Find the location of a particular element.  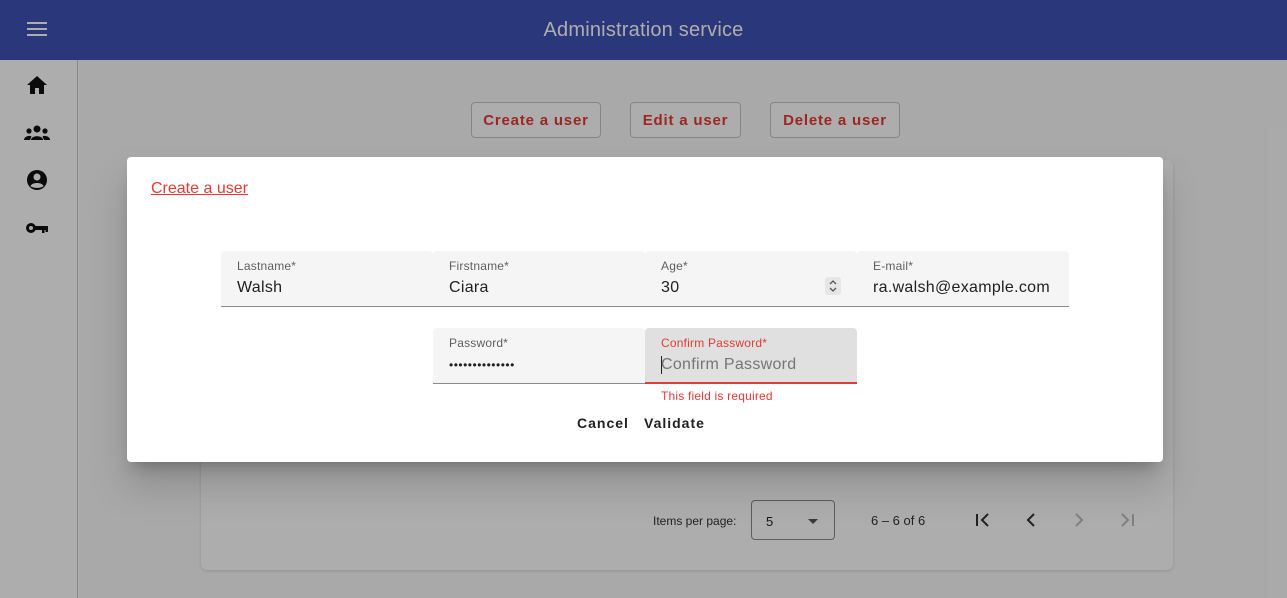

confirm-password-input: Confirm Password is located at coordinates (729, 365).